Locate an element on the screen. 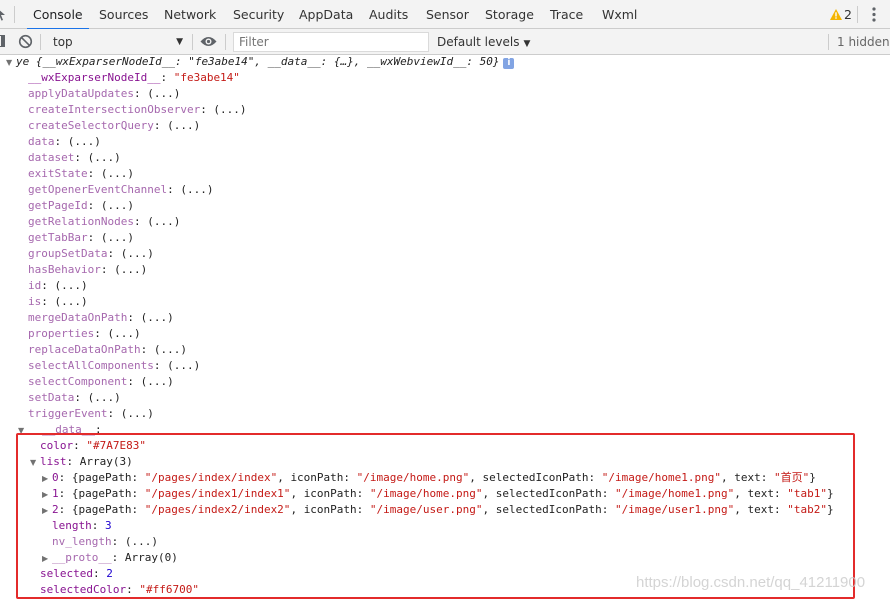 This screenshot has width=890, height=602. tab-security: Security is located at coordinates (258, 14).